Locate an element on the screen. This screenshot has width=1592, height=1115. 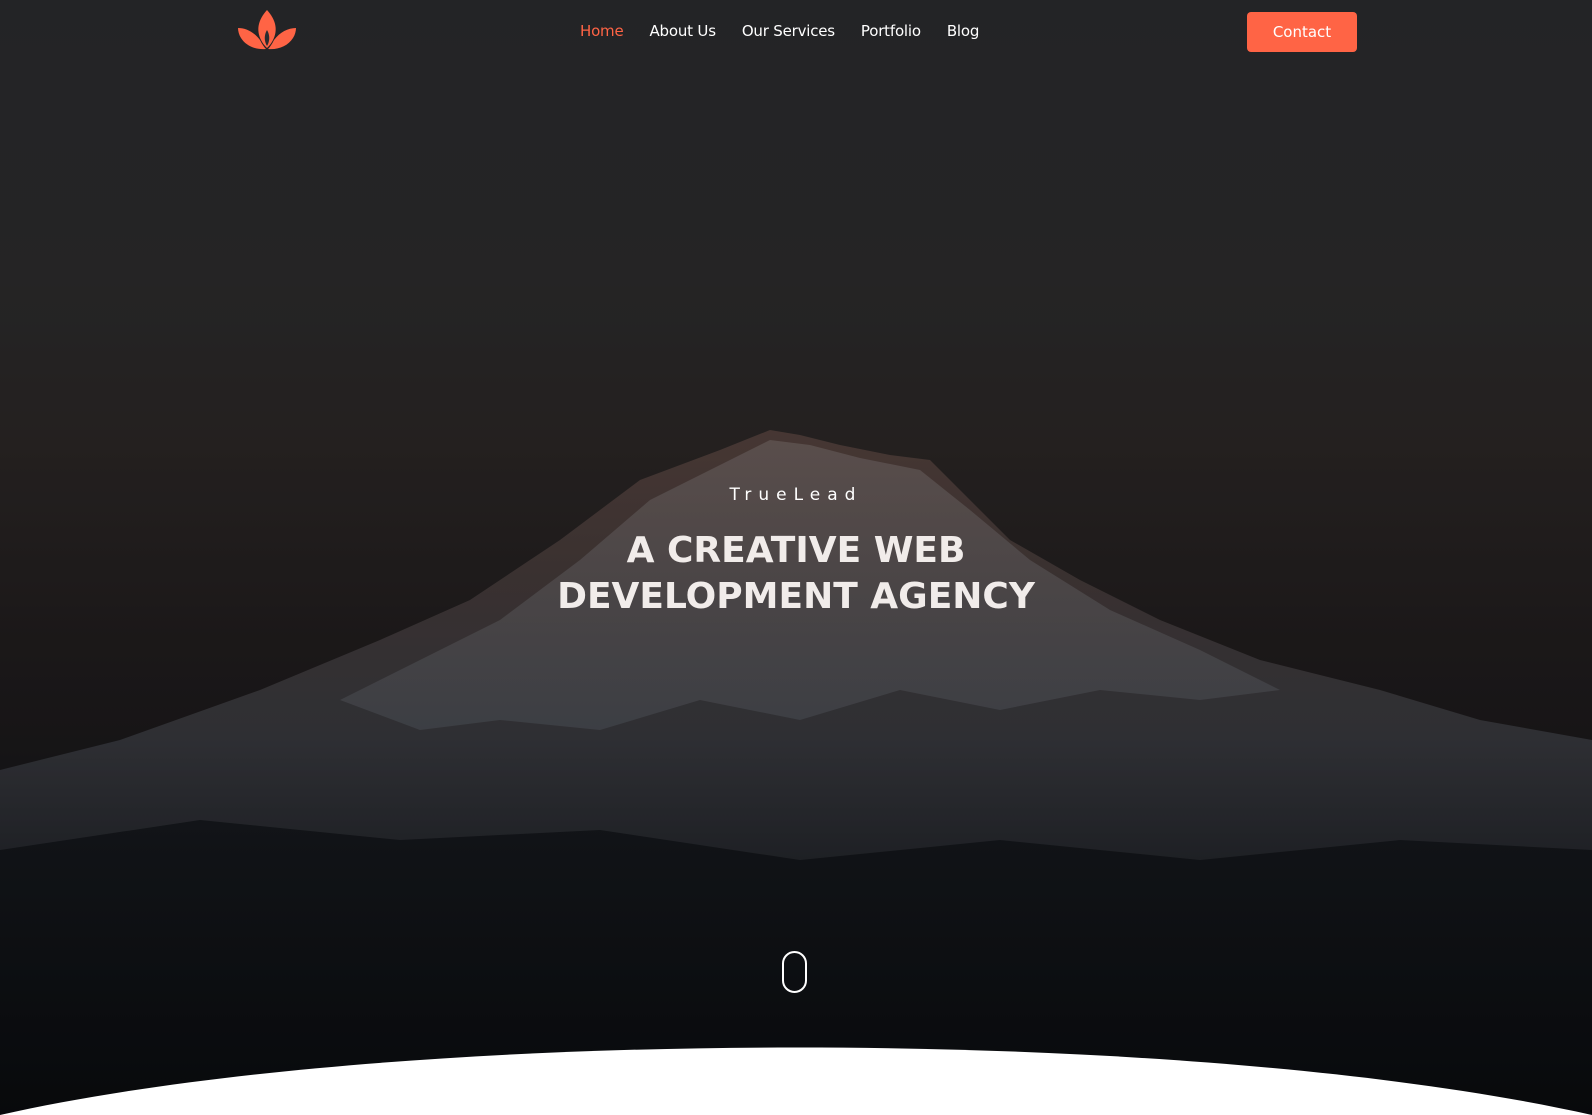
nav-link-about-us: About Us is located at coordinates (683, 31).